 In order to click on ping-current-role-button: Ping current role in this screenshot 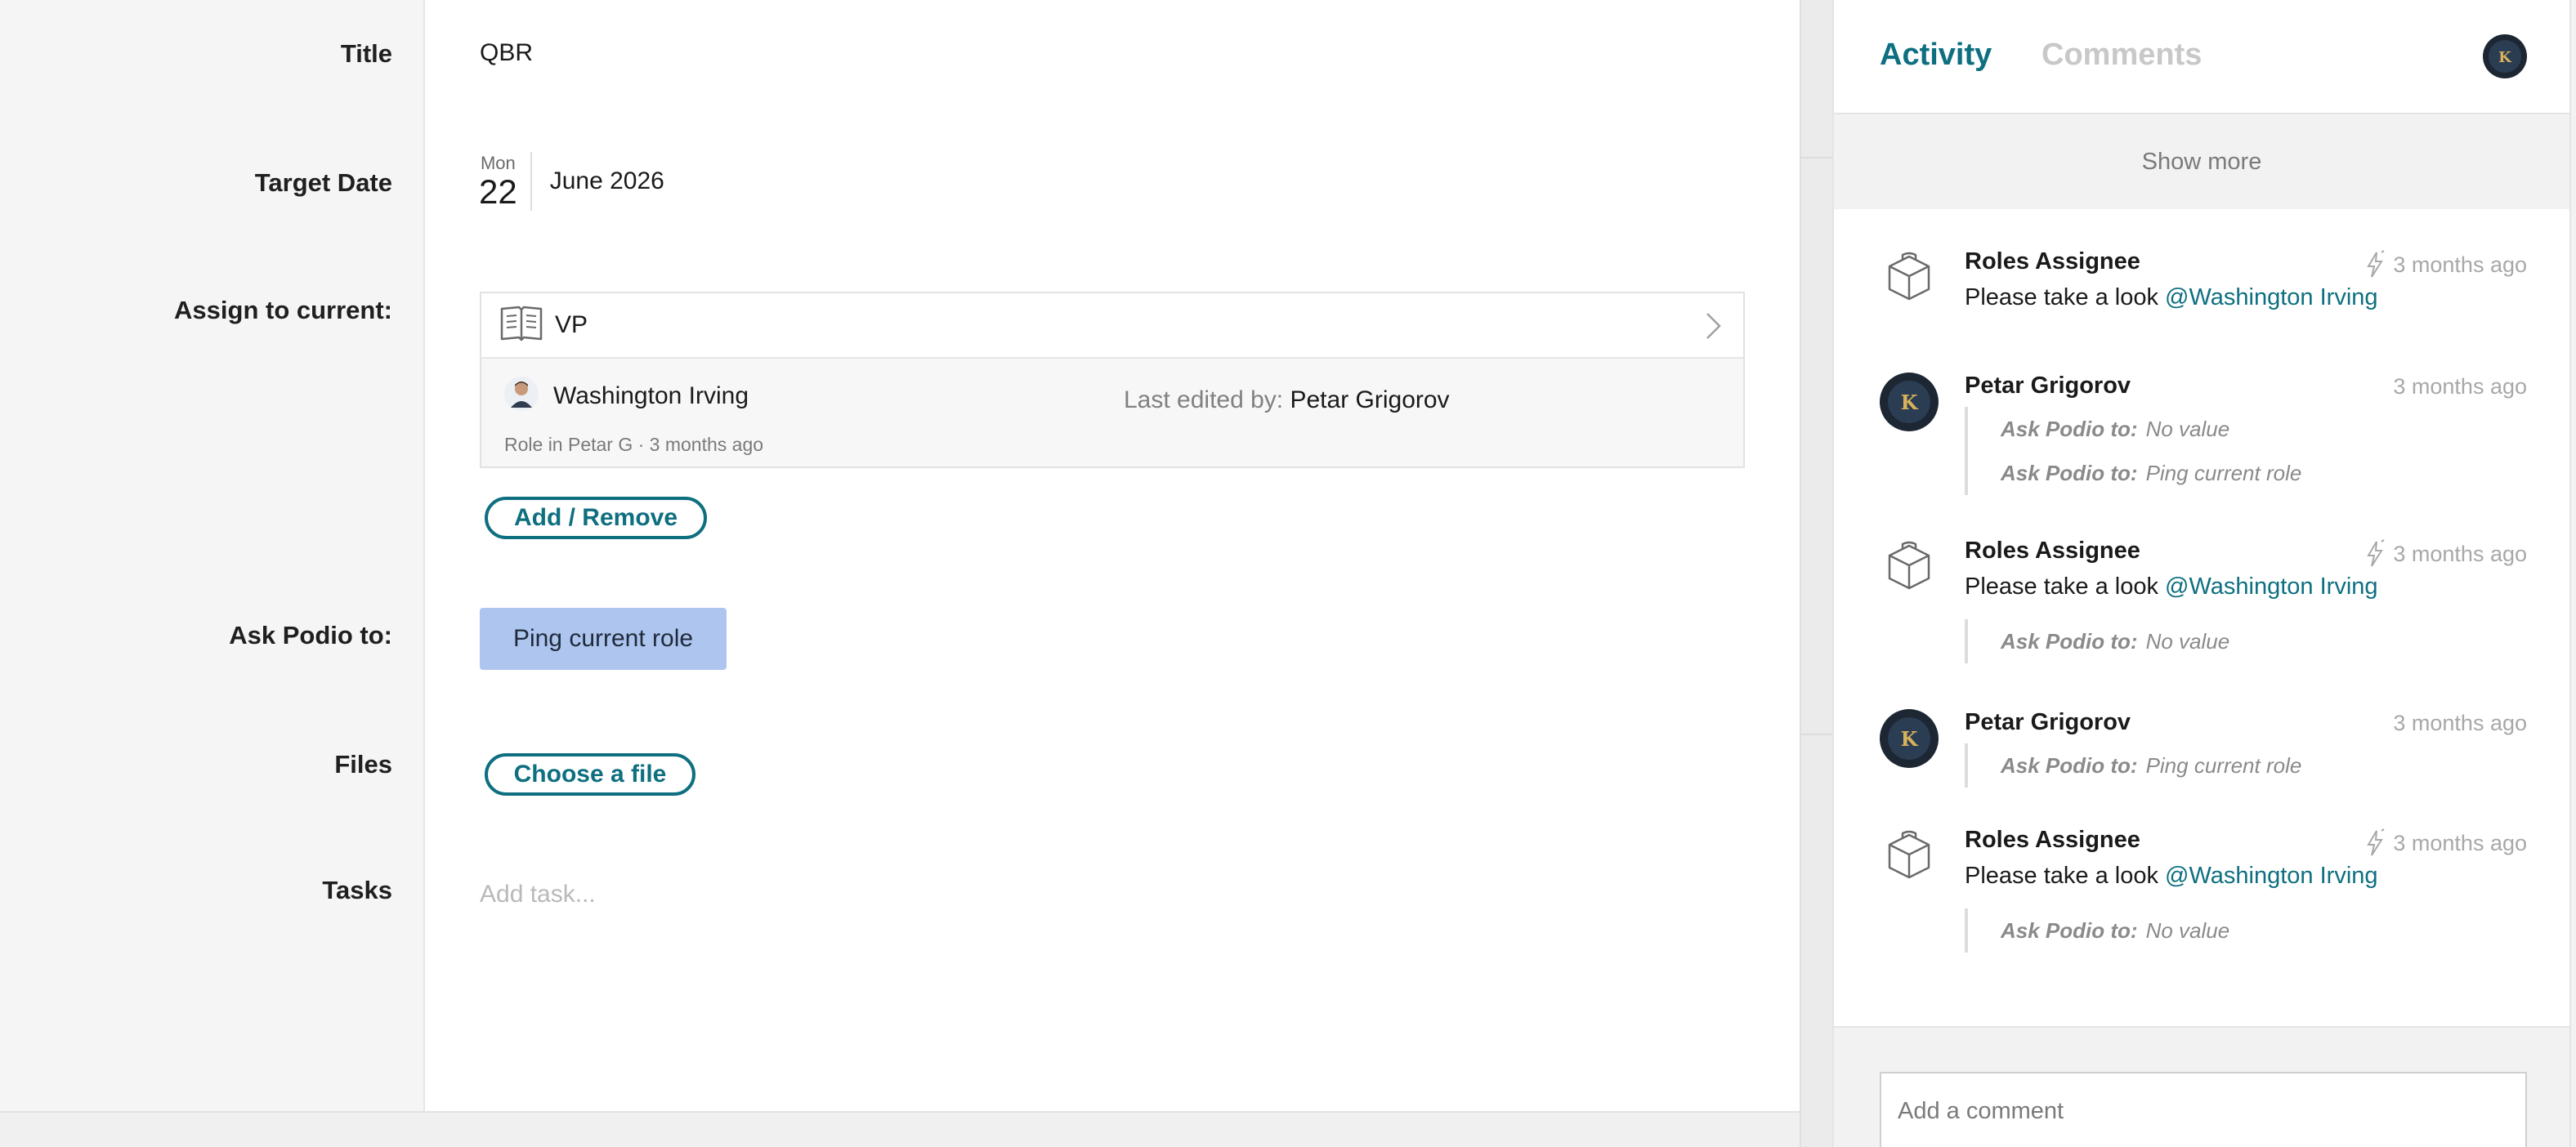, I will do `click(603, 639)`.